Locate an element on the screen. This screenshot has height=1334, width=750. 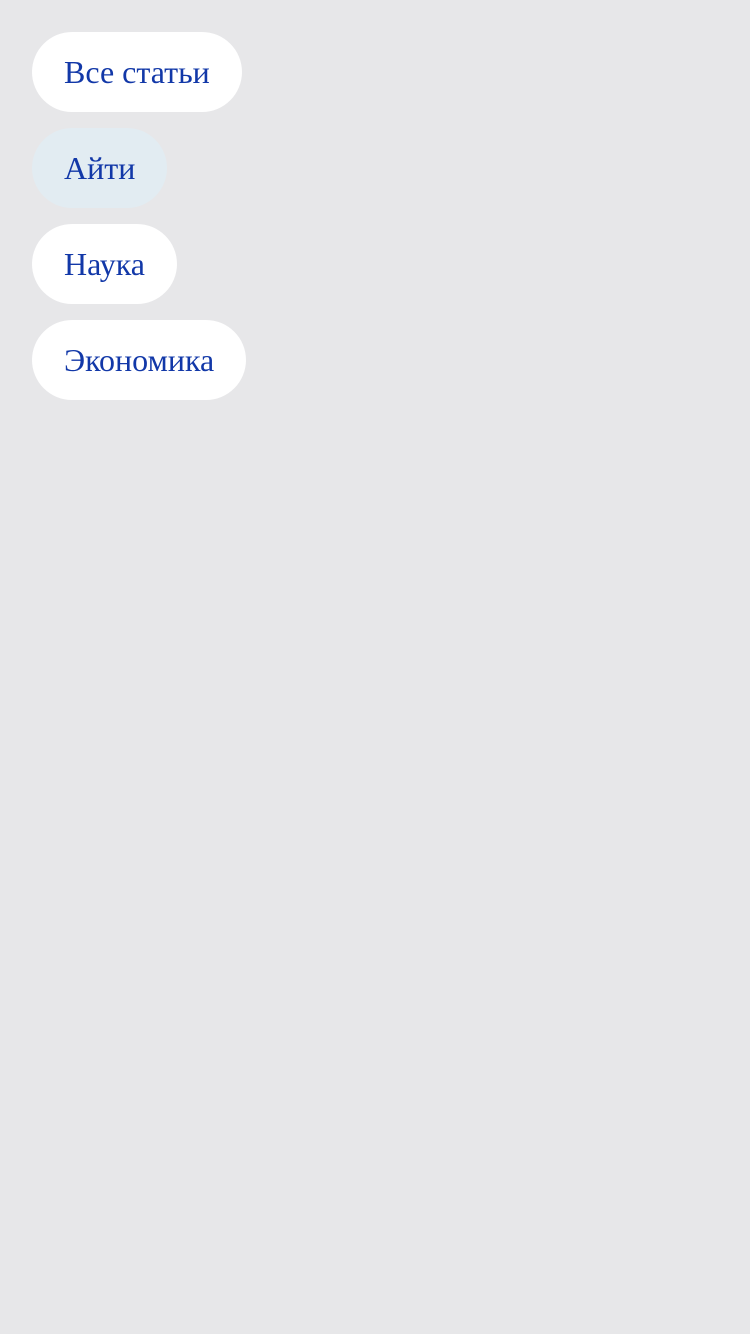
category-chip-science: Наука is located at coordinates (104, 264).